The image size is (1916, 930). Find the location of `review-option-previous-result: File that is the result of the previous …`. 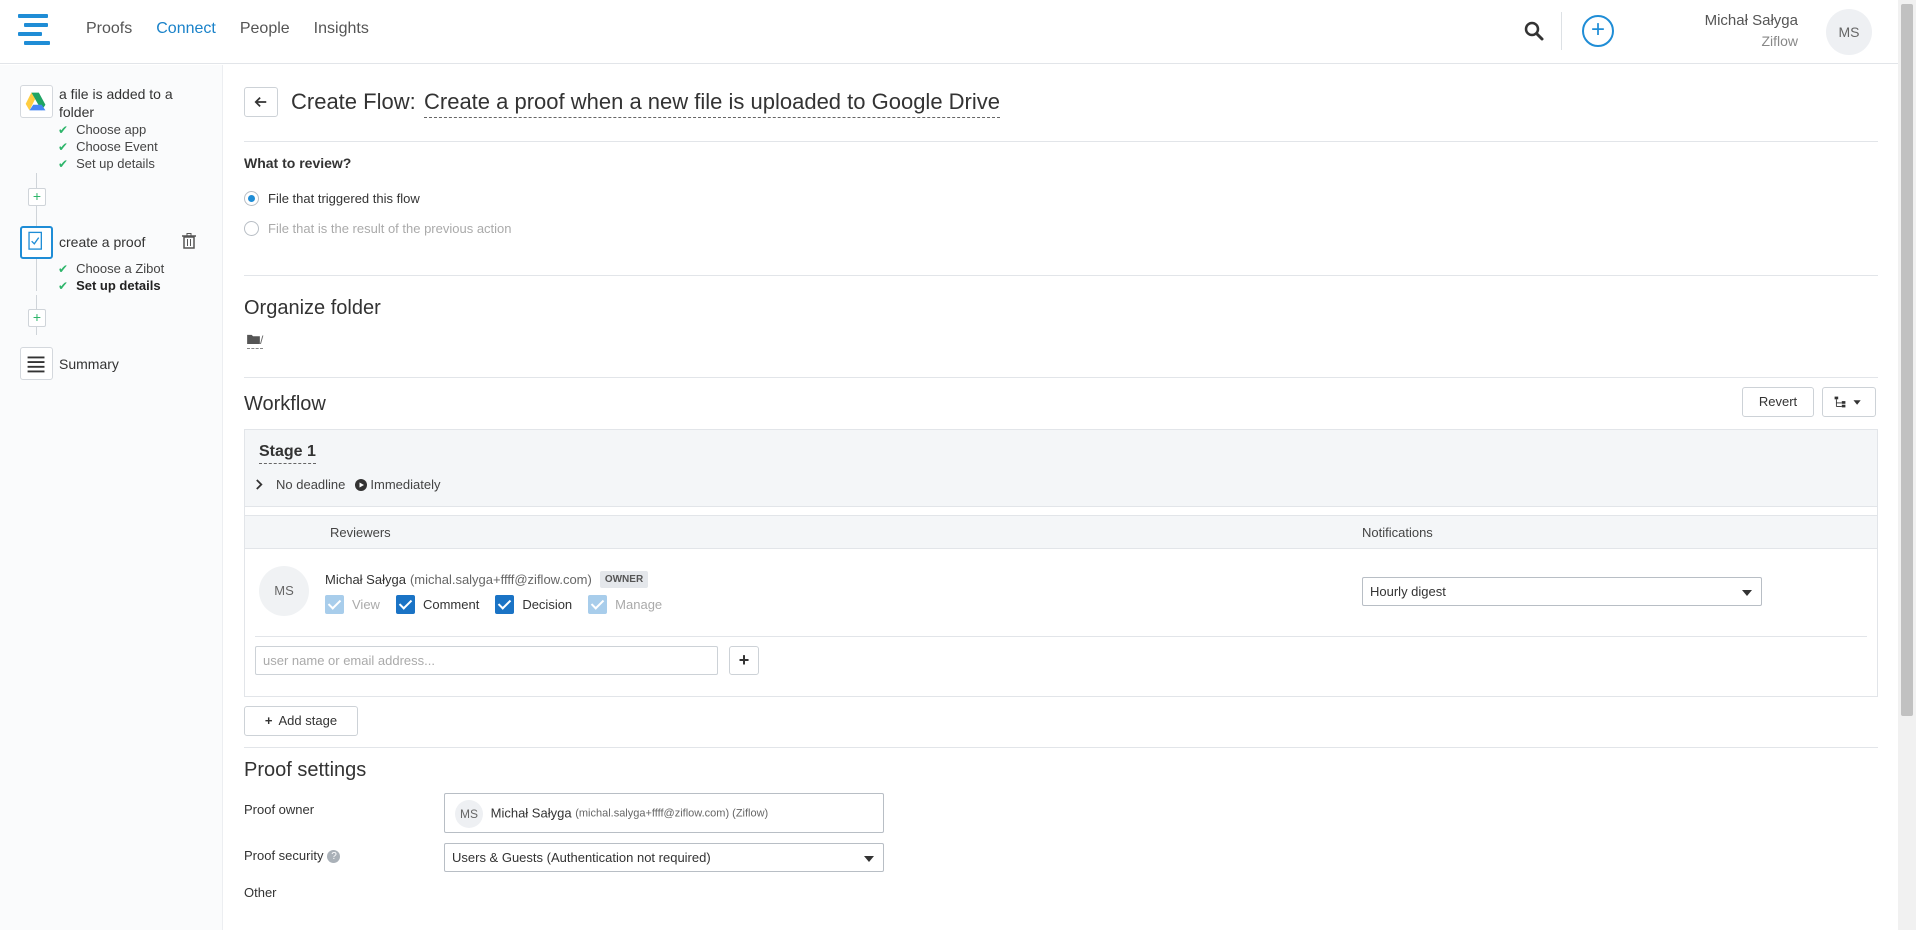

review-option-previous-result: File that is the result of the previous … is located at coordinates (378, 228).